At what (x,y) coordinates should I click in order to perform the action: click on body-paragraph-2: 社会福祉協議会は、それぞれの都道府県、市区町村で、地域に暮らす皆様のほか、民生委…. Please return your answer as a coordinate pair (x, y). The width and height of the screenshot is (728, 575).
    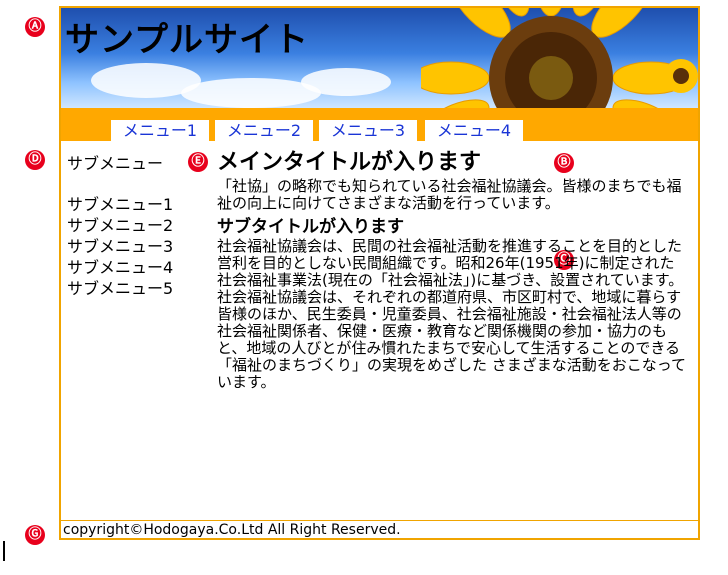
    Looking at the image, I should click on (452, 339).